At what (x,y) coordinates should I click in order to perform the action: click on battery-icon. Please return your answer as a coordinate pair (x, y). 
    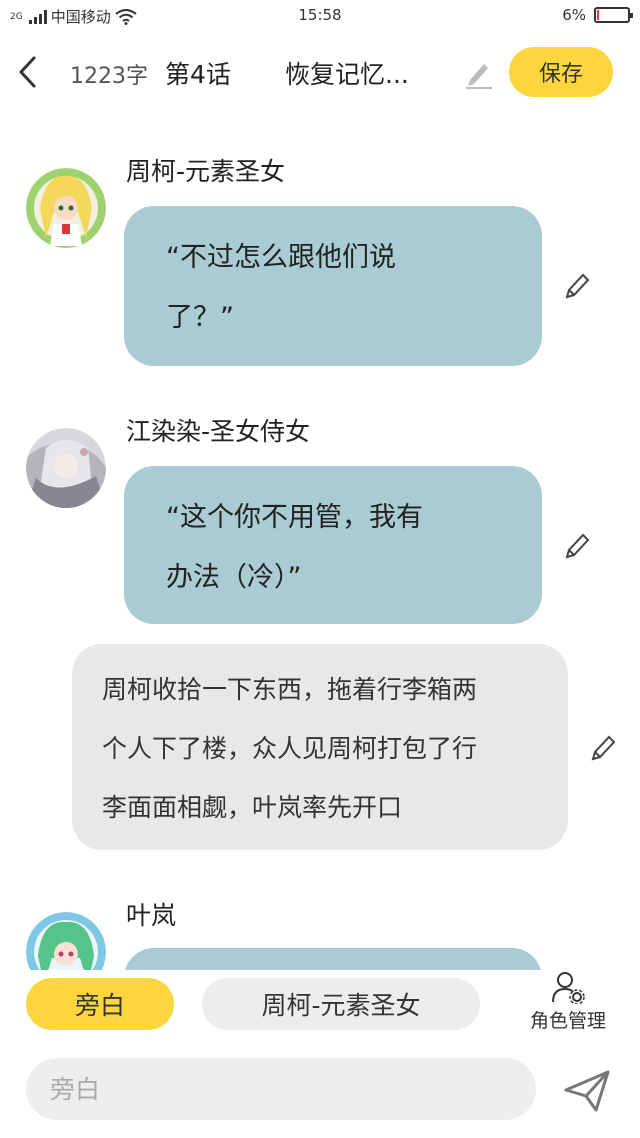
    Looking at the image, I should click on (613, 15).